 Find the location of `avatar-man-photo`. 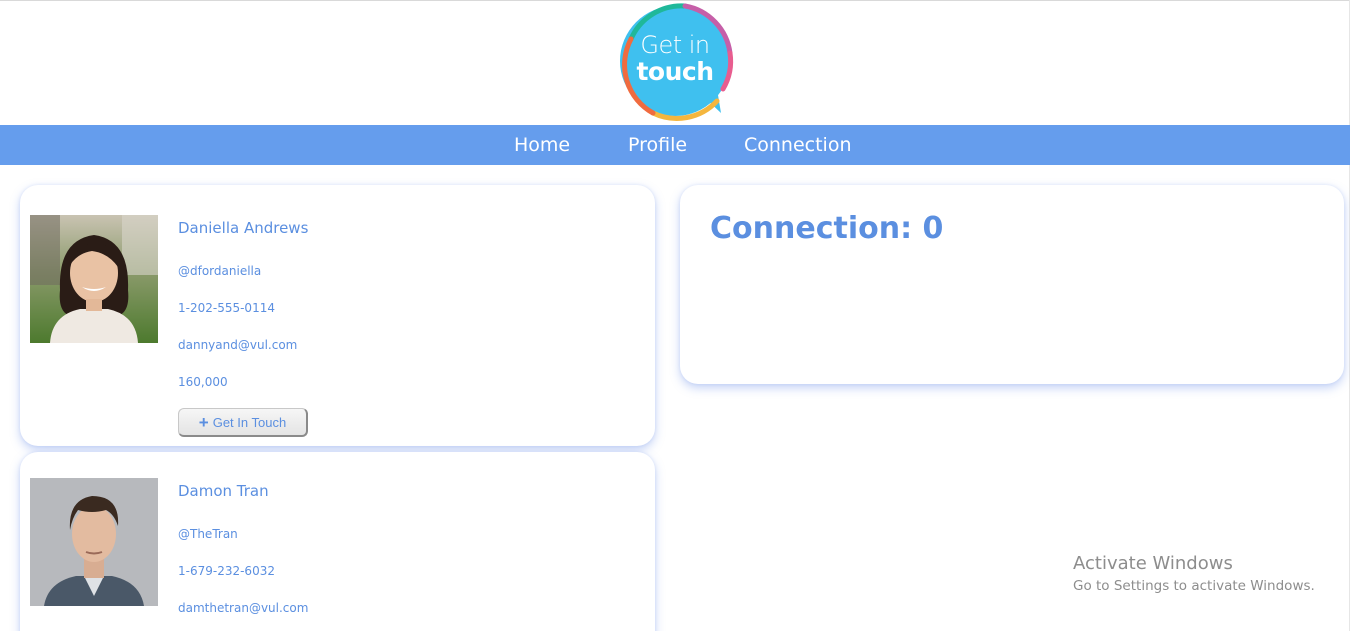

avatar-man-photo is located at coordinates (94, 542).